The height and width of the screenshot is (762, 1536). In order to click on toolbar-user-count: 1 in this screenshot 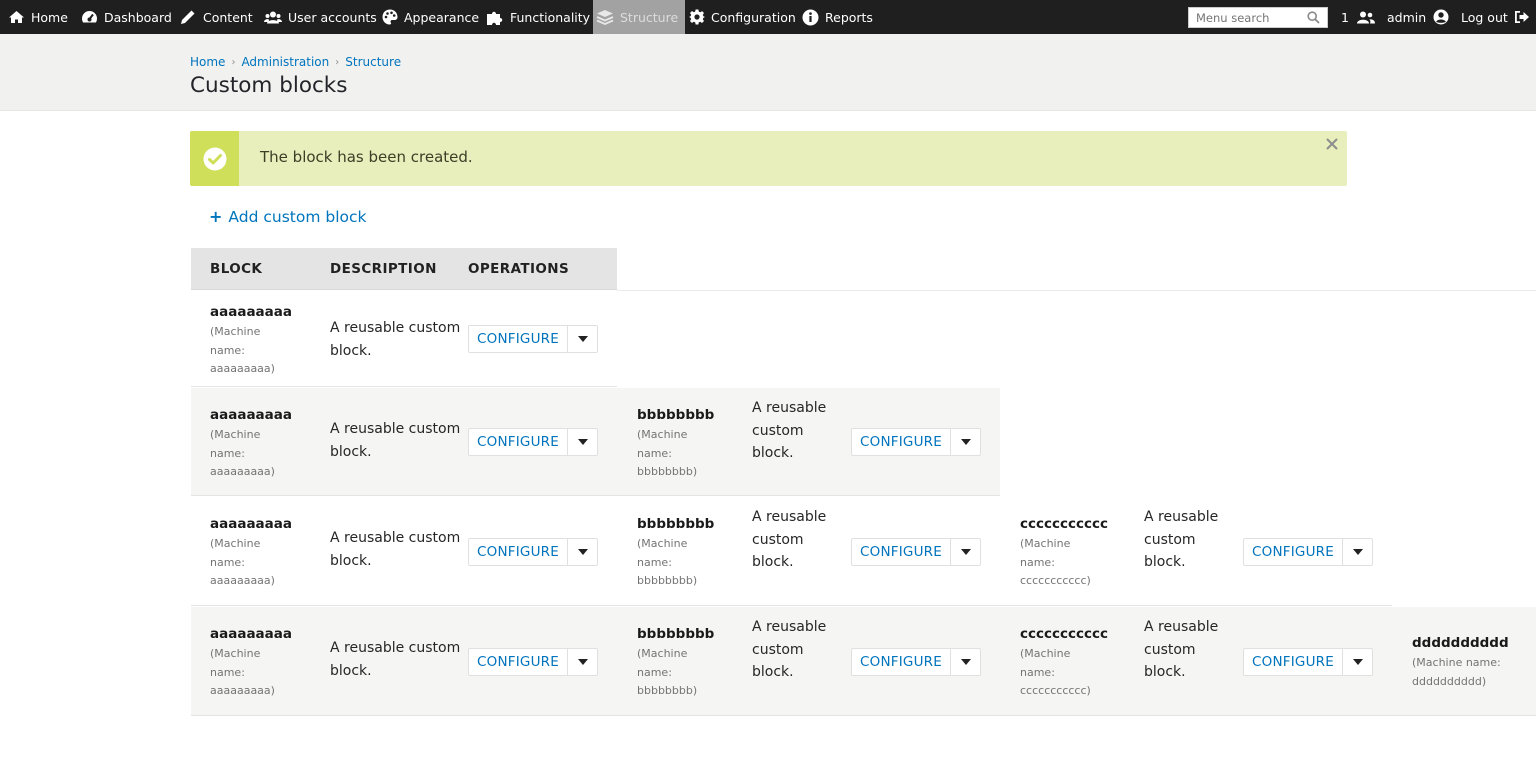, I will do `click(1358, 17)`.